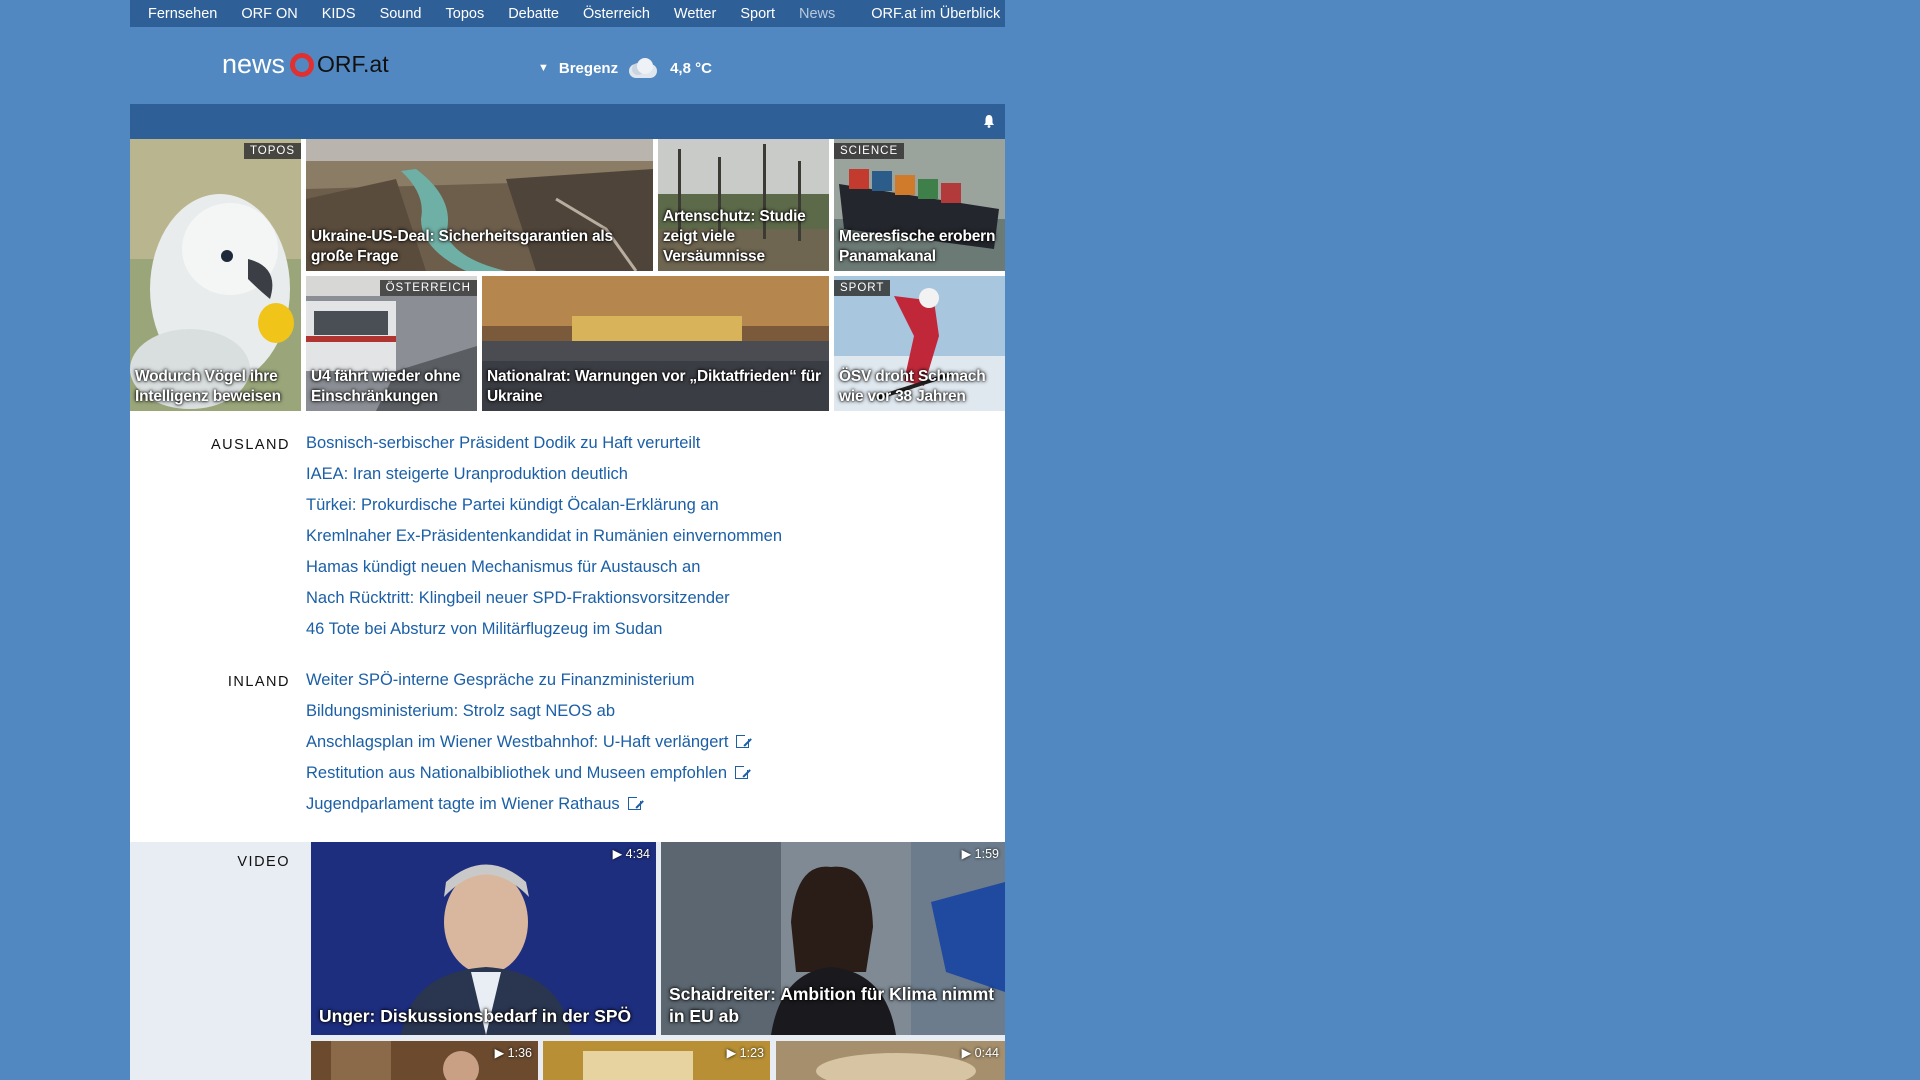 Image resolution: width=1920 pixels, height=1080 pixels. I want to click on teaser-caption: ÖSV droht Schmach wie vor 38 Jahren, so click(912, 386).